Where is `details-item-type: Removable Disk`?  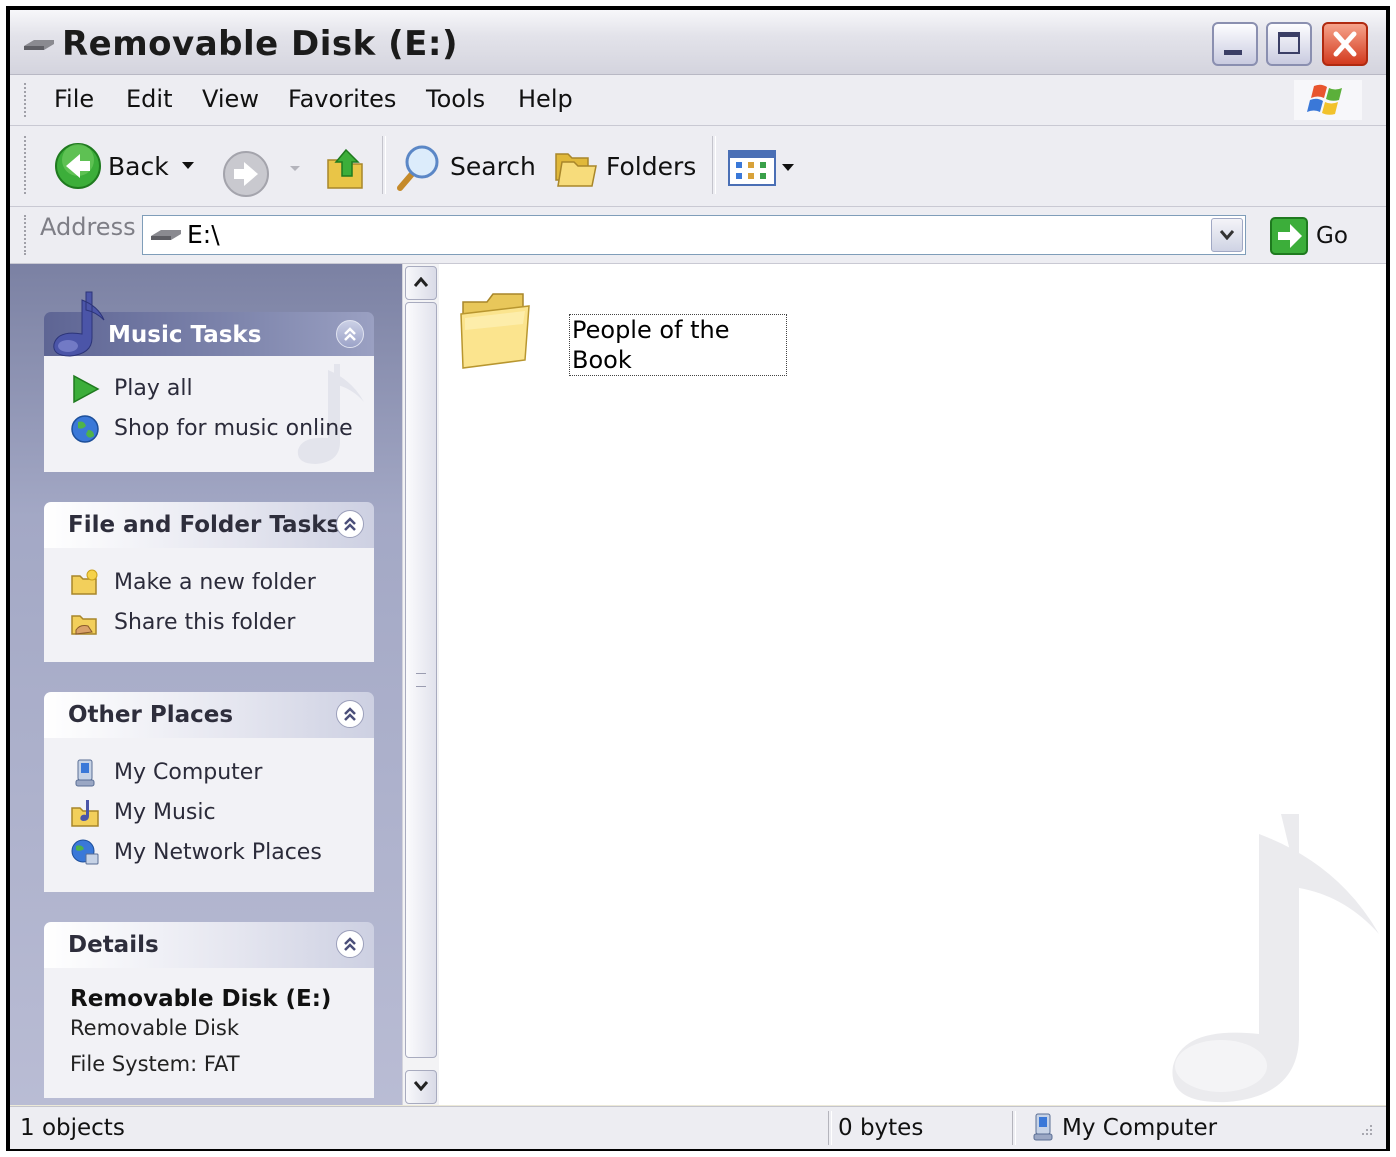 details-item-type: Removable Disk is located at coordinates (155, 1028).